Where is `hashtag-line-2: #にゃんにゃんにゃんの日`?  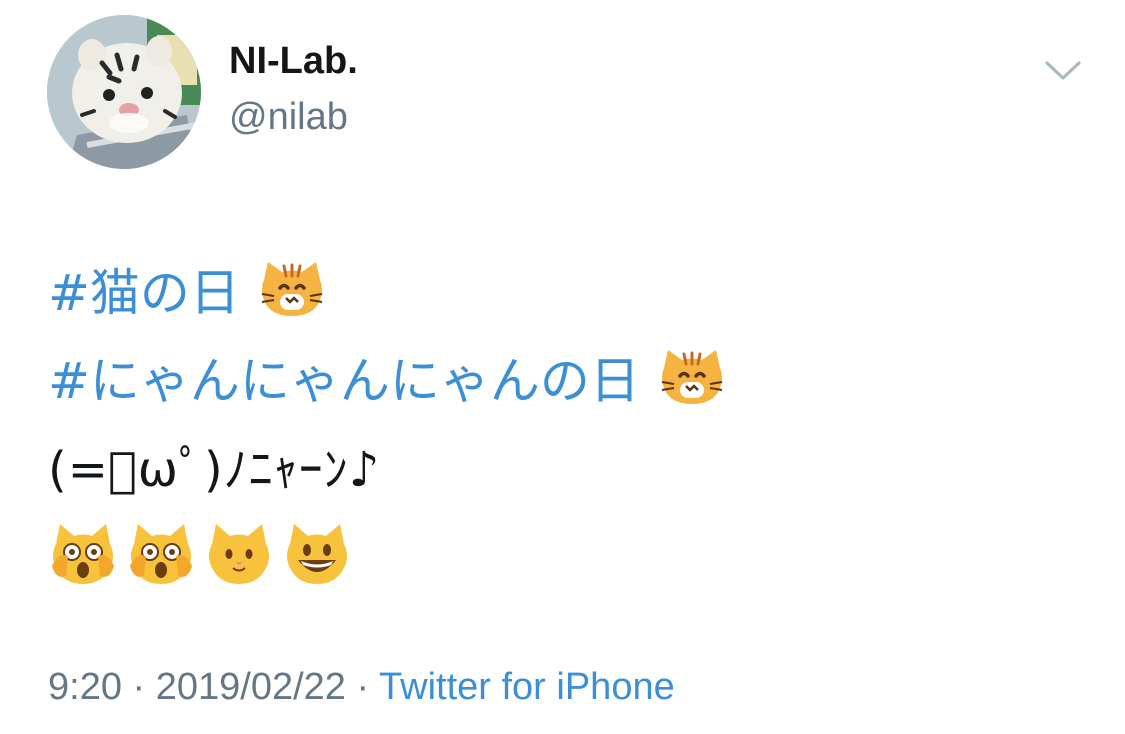
hashtag-line-2: #にゃんにゃんにゃんの日 is located at coordinates (568, 377).